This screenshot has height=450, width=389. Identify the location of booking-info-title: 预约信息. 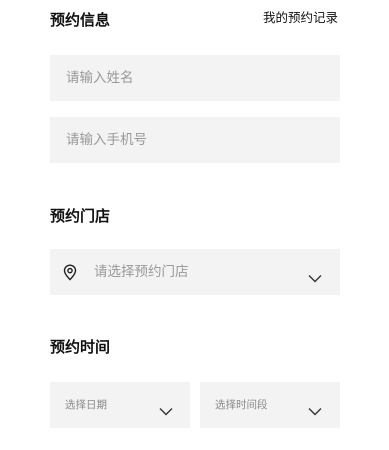
(80, 20).